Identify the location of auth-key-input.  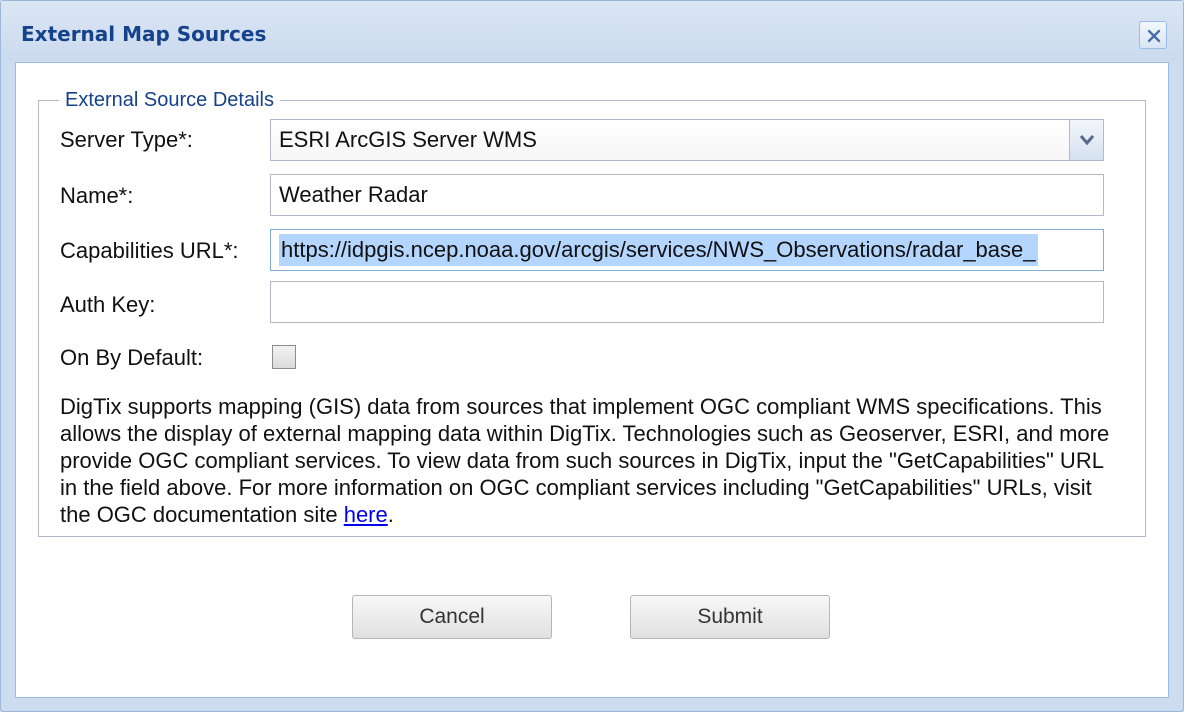
(687, 302).